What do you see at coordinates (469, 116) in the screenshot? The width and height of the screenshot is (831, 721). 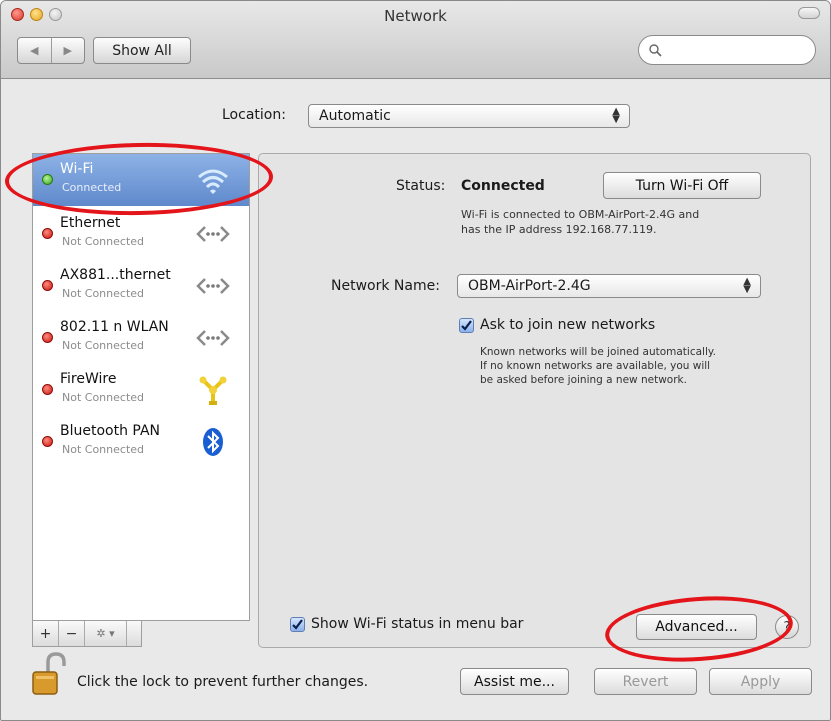 I see `location-popup: Automatic ▲ ▼` at bounding box center [469, 116].